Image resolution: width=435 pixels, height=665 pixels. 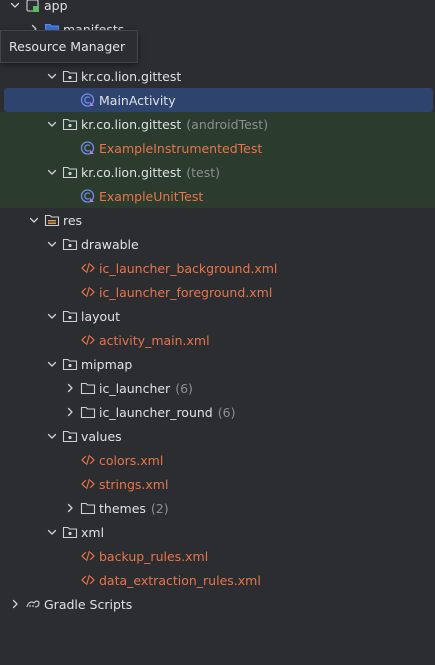 What do you see at coordinates (101, 316) in the screenshot?
I see `node-label: layout` at bounding box center [101, 316].